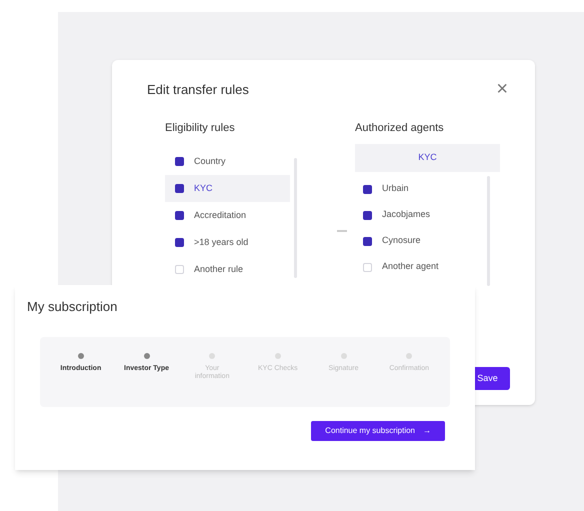 The width and height of the screenshot is (584, 511). Describe the element at coordinates (406, 215) in the screenshot. I see `agent-label: Jacobjames` at that location.